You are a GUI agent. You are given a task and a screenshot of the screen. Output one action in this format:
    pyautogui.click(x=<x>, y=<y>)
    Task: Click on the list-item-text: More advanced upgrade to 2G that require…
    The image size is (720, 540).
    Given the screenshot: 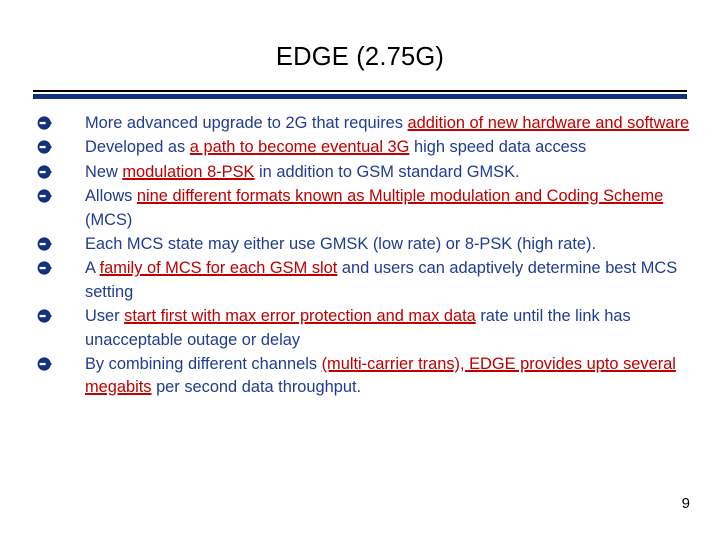 What is the action you would take?
    pyautogui.click(x=389, y=123)
    